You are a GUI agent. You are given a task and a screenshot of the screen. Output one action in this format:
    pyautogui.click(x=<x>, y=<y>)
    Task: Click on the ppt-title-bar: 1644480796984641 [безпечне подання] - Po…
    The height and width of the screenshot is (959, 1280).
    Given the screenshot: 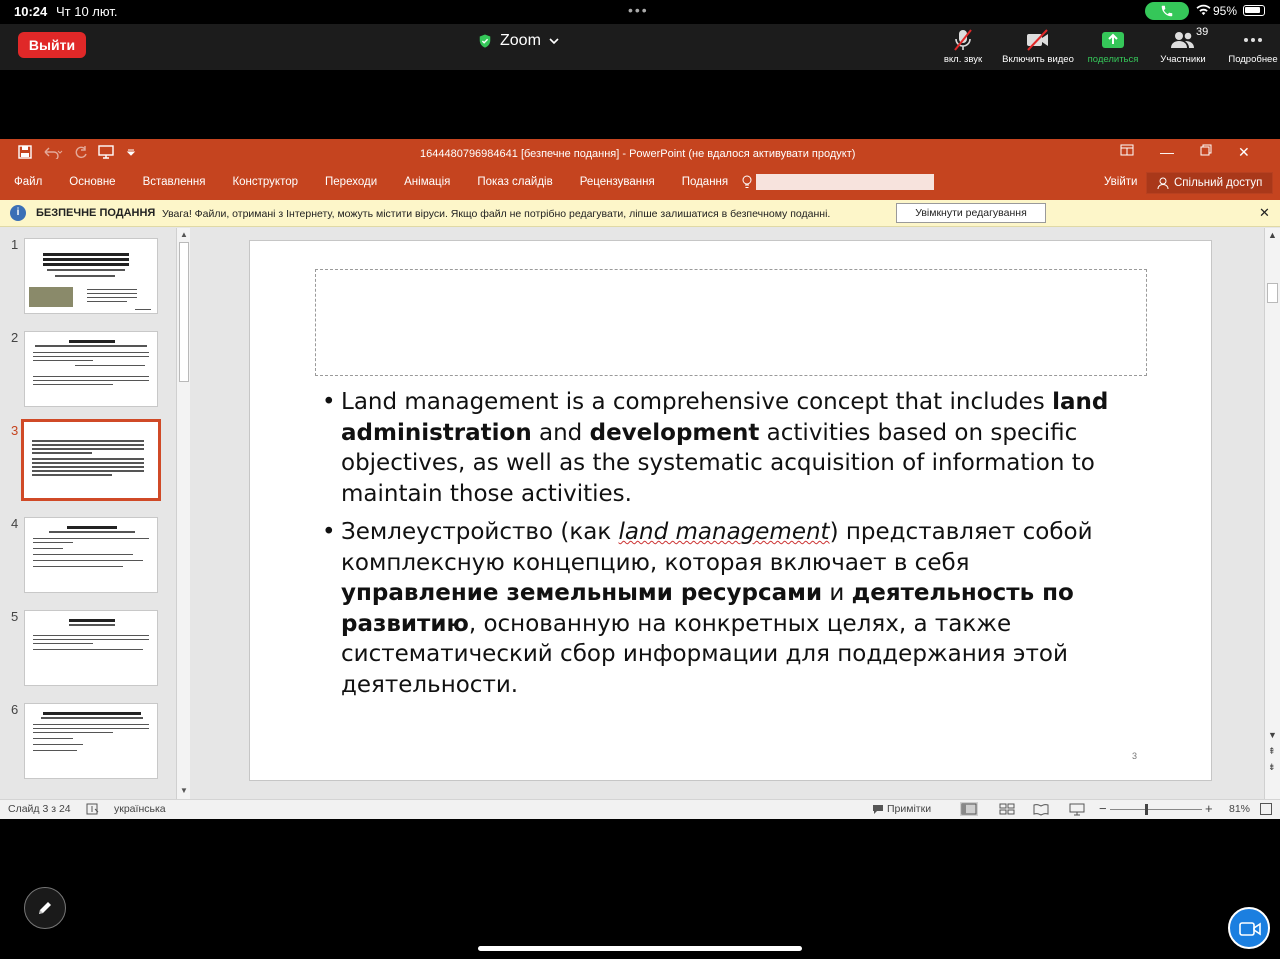 What is the action you would take?
    pyautogui.click(x=640, y=154)
    